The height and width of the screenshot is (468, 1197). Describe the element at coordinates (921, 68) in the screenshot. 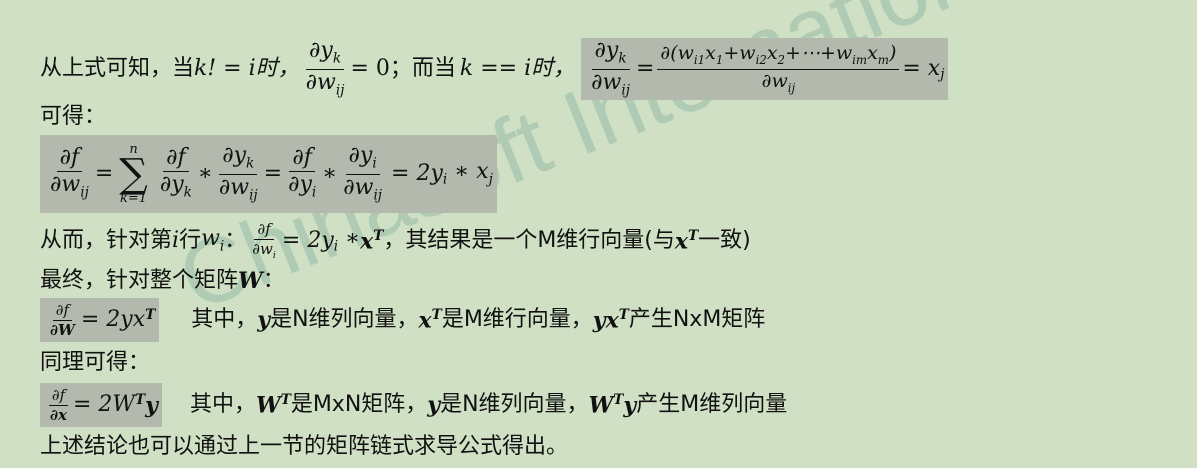

I see `l1-rhs: = x` at that location.